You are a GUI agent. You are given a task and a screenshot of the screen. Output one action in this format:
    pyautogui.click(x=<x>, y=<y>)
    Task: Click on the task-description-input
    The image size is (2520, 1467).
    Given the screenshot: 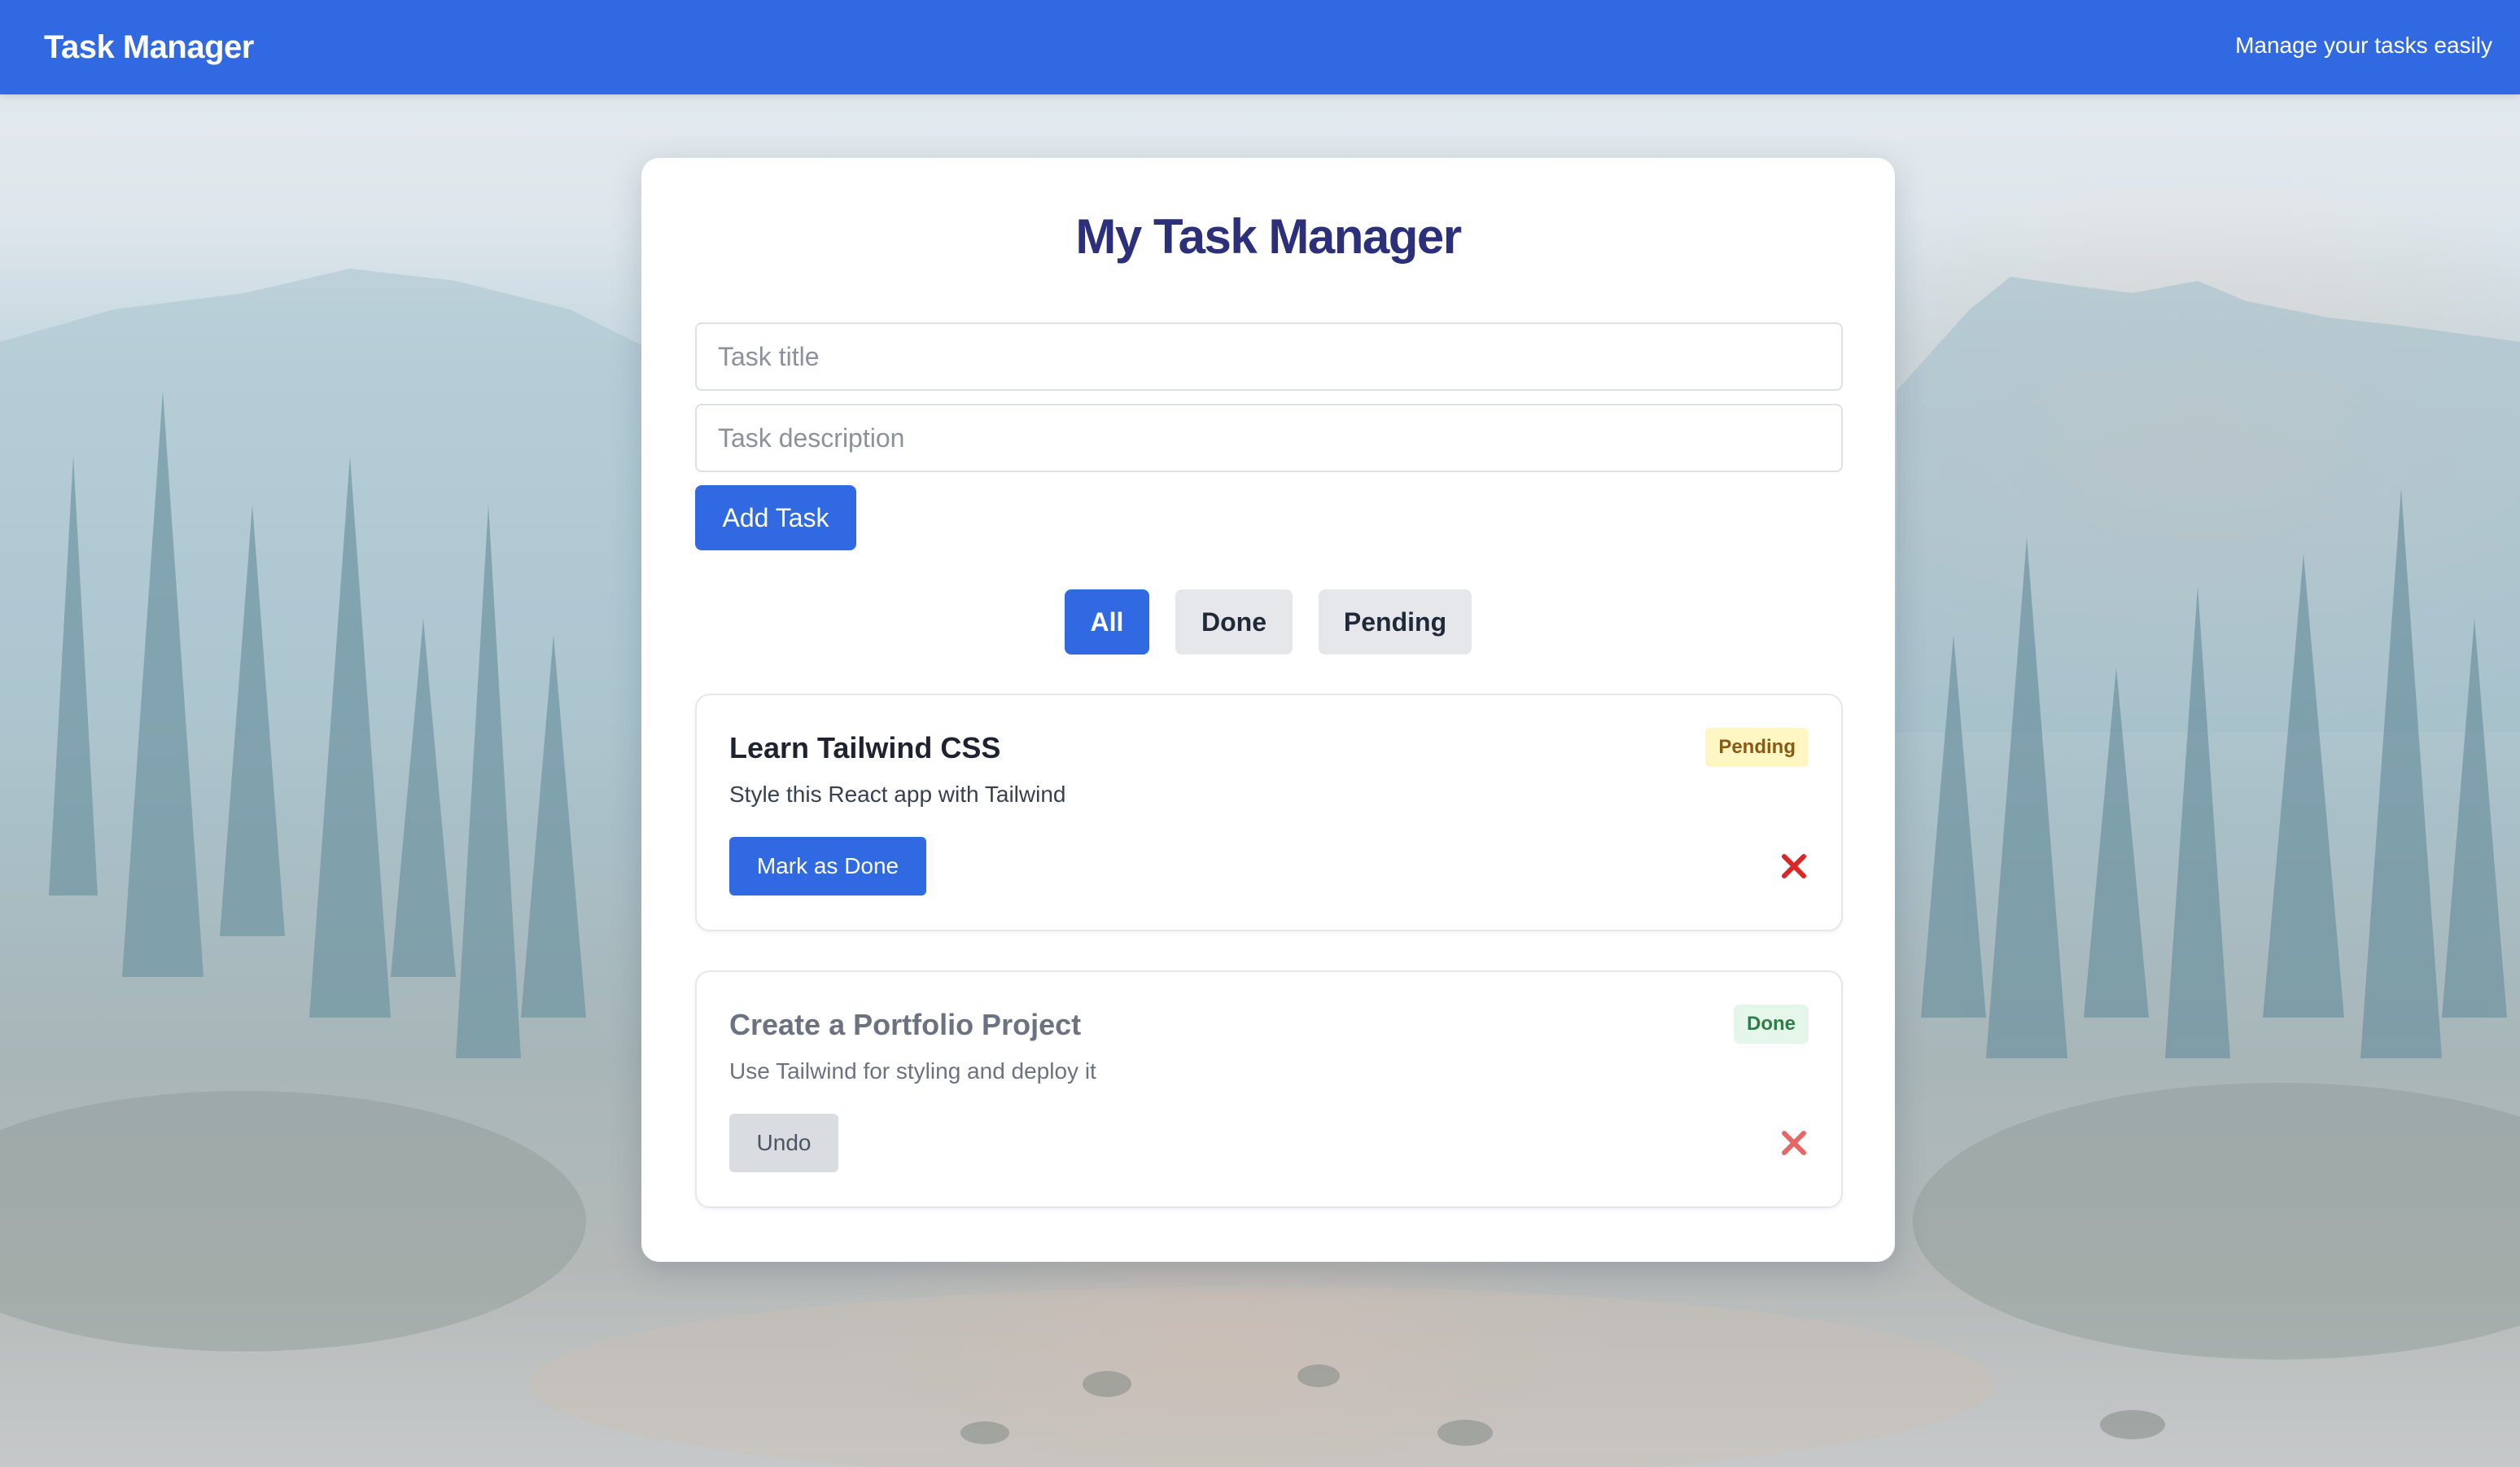 What is the action you would take?
    pyautogui.click(x=1269, y=438)
    